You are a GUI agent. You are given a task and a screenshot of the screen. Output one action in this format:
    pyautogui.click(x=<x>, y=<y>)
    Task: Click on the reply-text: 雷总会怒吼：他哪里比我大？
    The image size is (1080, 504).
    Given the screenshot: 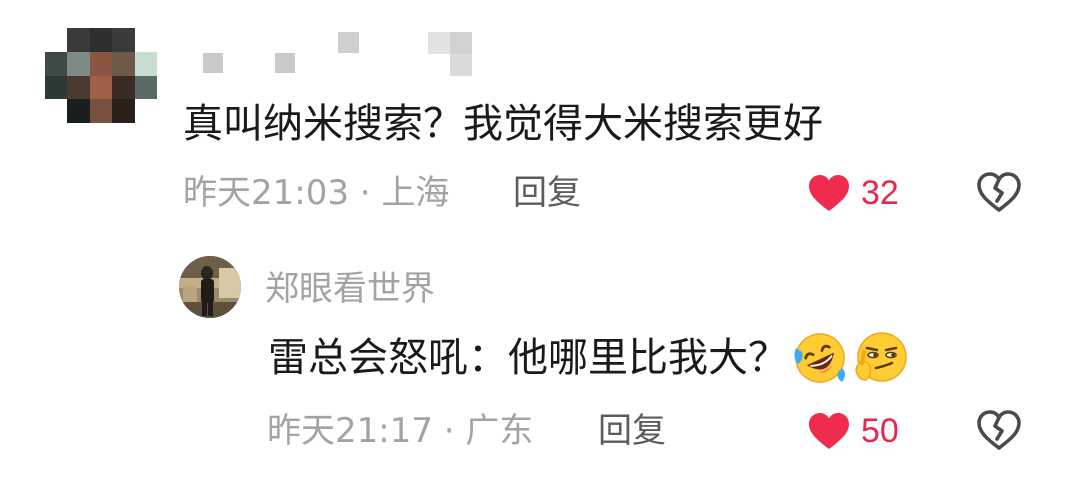 What is the action you would take?
    pyautogui.click(x=528, y=358)
    